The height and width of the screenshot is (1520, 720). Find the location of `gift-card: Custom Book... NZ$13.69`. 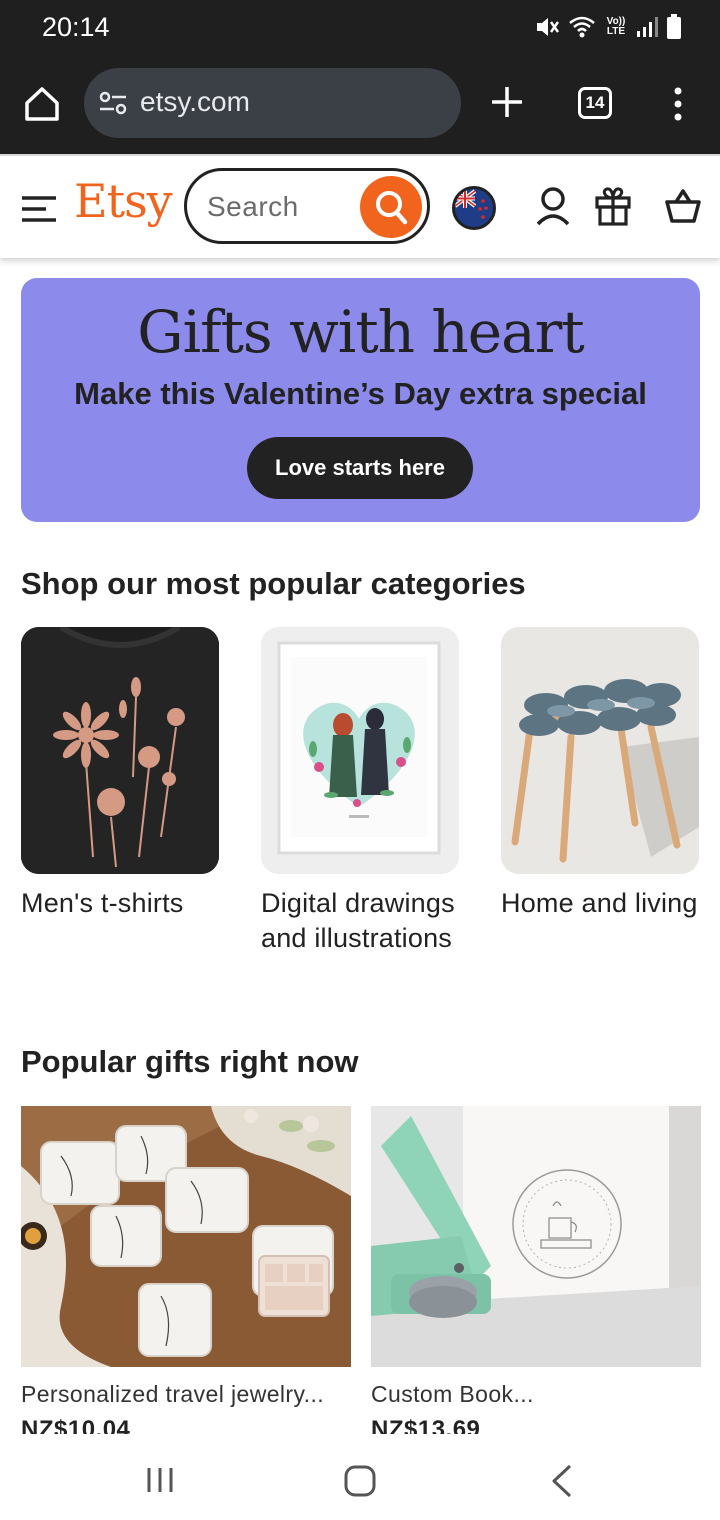

gift-card: Custom Book... NZ$13.69 is located at coordinates (536, 1270).